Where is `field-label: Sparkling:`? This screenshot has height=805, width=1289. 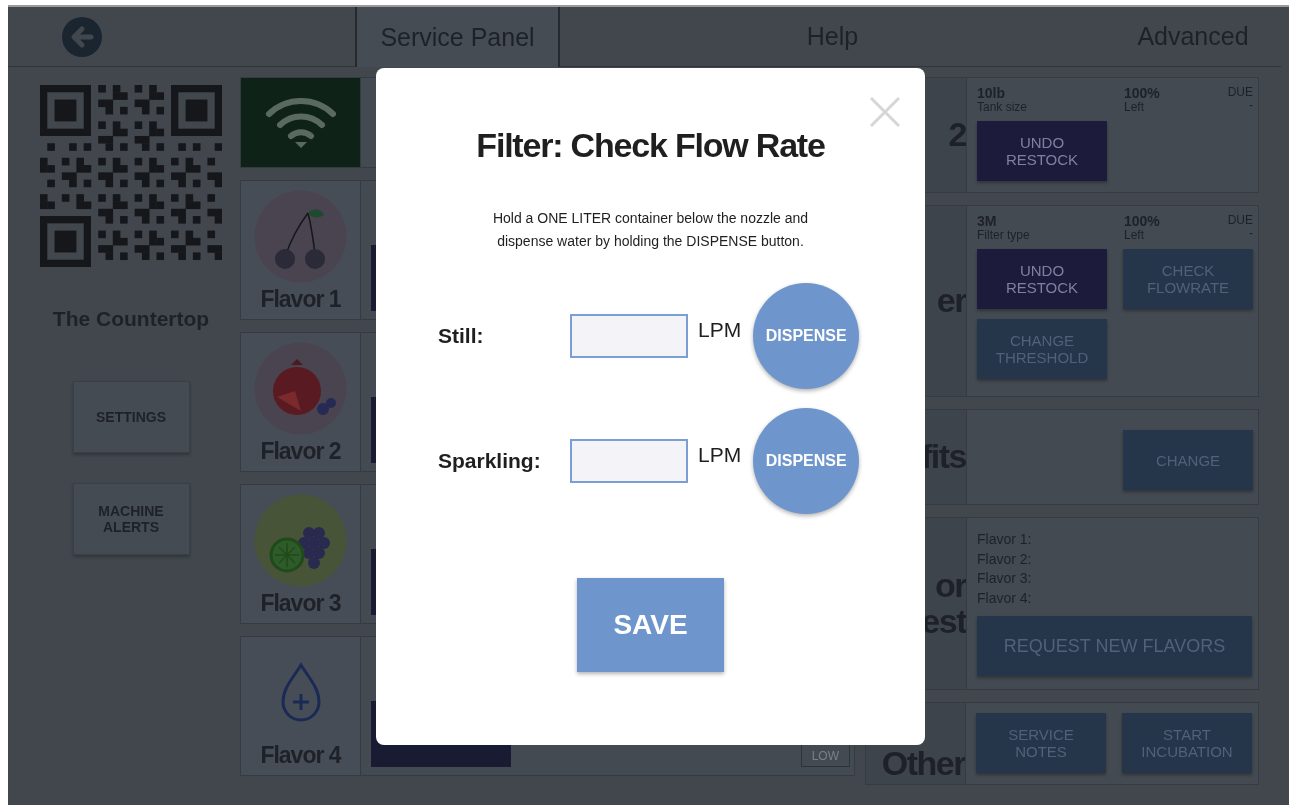 field-label: Sparkling: is located at coordinates (490, 461).